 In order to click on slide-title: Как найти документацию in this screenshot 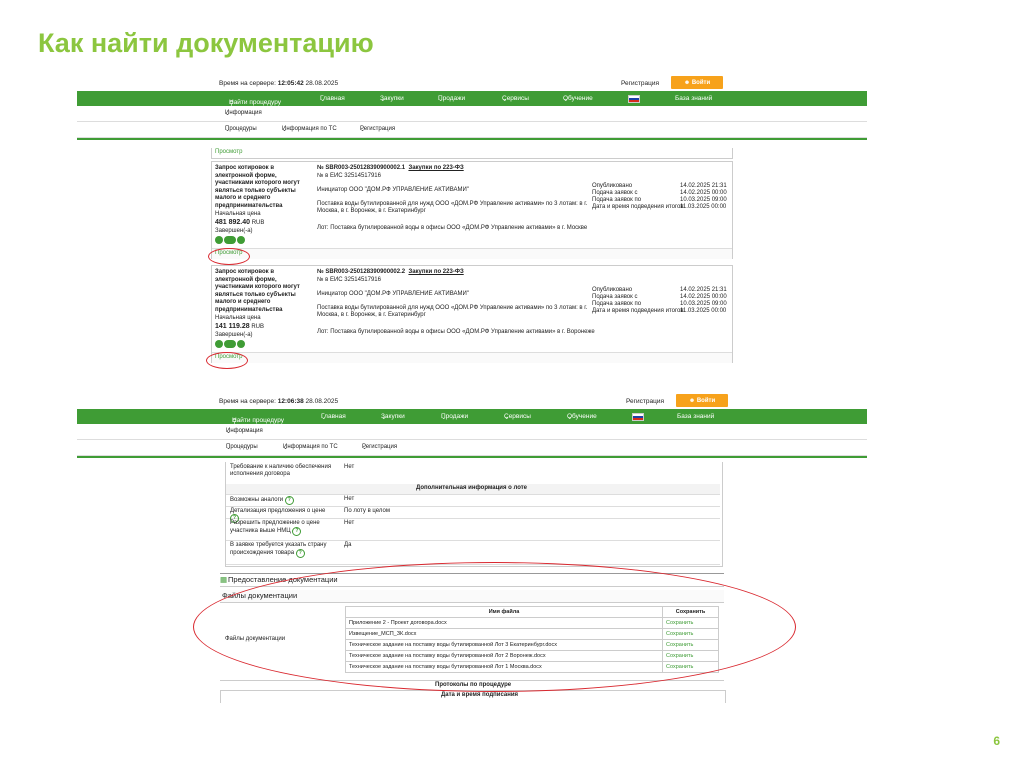, I will do `click(206, 43)`.